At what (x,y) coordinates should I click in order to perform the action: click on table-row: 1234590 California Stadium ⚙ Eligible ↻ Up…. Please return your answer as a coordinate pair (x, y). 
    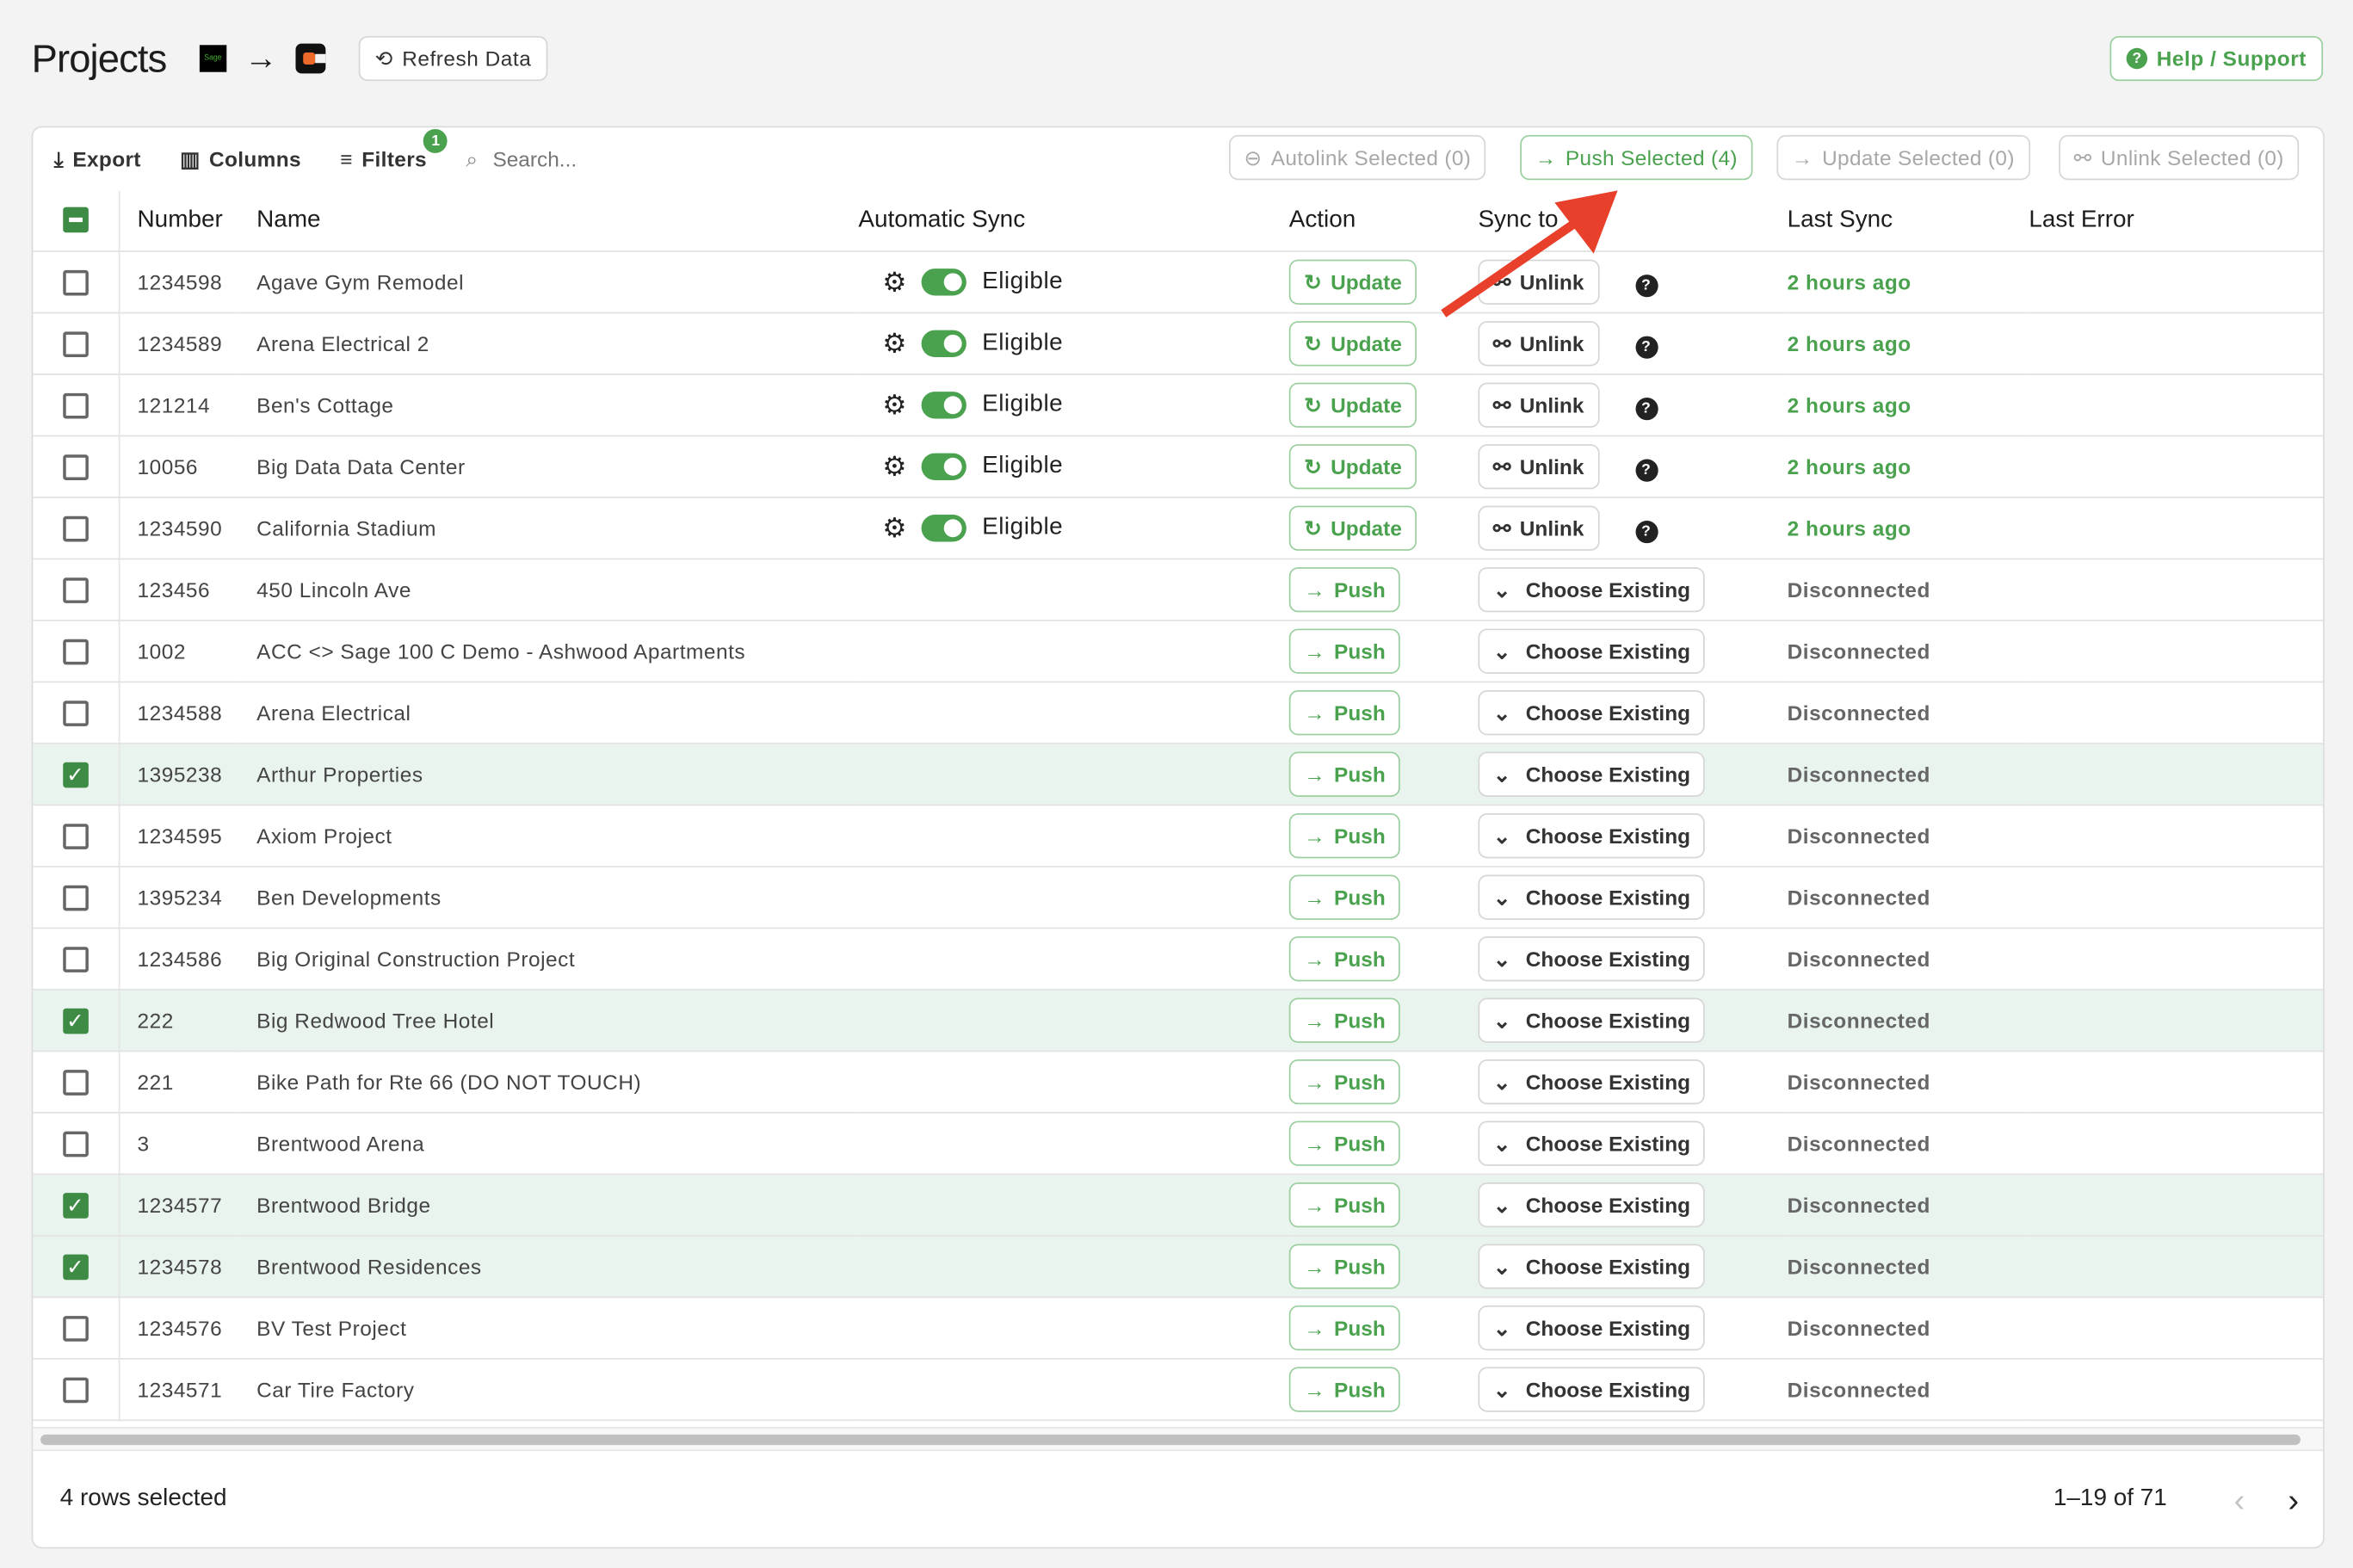
    Looking at the image, I should click on (1178, 528).